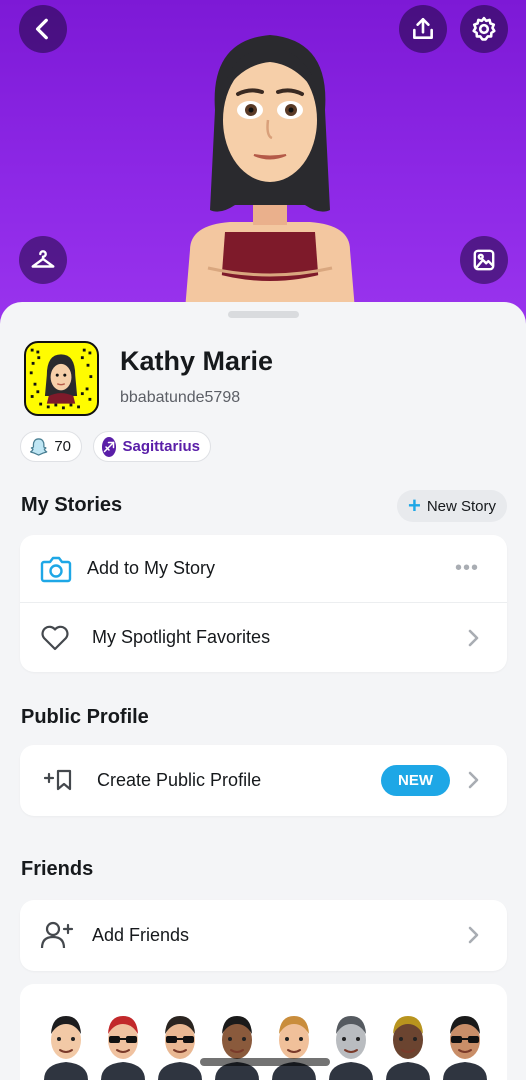  I want to click on bitmoji-gallery-button, so click(484, 260).